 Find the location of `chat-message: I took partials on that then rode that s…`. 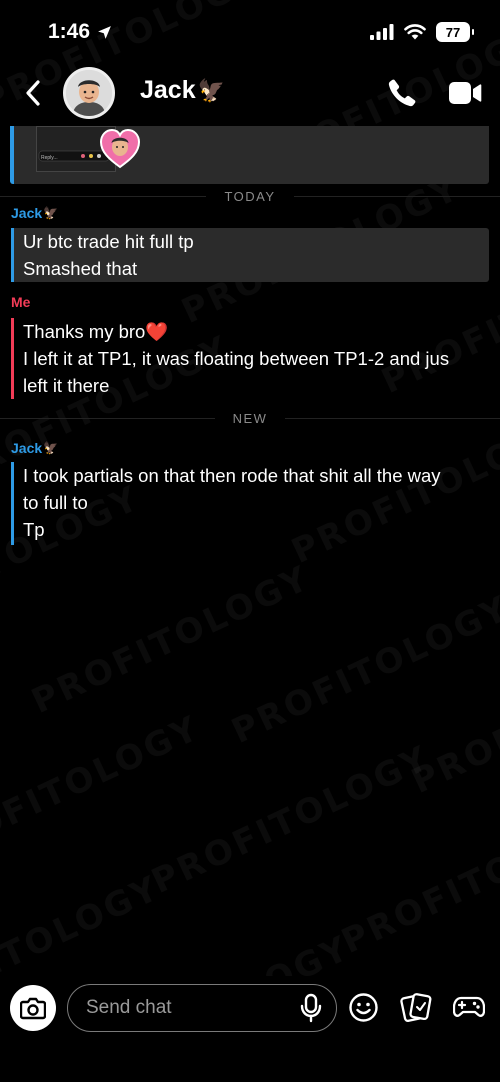

chat-message: I took partials on that then rode that s… is located at coordinates (250, 503).